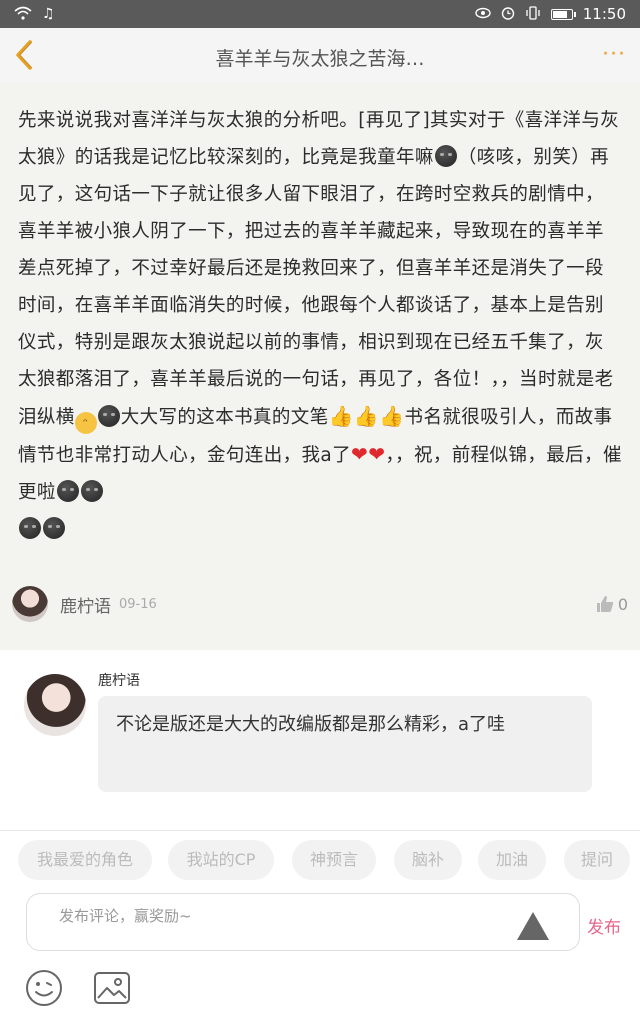 The width and height of the screenshot is (640, 1024). Describe the element at coordinates (604, 14) in the screenshot. I see `status-time: 11:50` at that location.